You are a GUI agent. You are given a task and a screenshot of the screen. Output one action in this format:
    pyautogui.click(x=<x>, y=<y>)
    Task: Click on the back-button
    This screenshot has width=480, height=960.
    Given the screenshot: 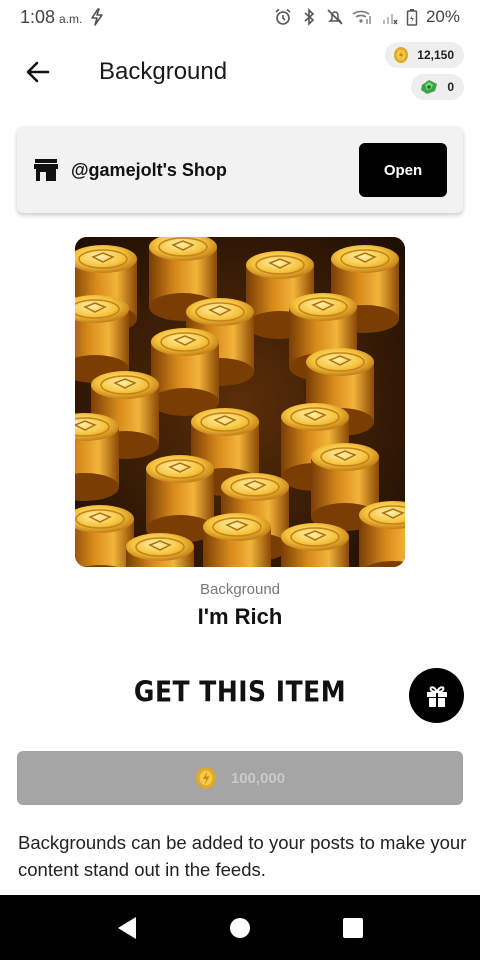 What is the action you would take?
    pyautogui.click(x=38, y=72)
    